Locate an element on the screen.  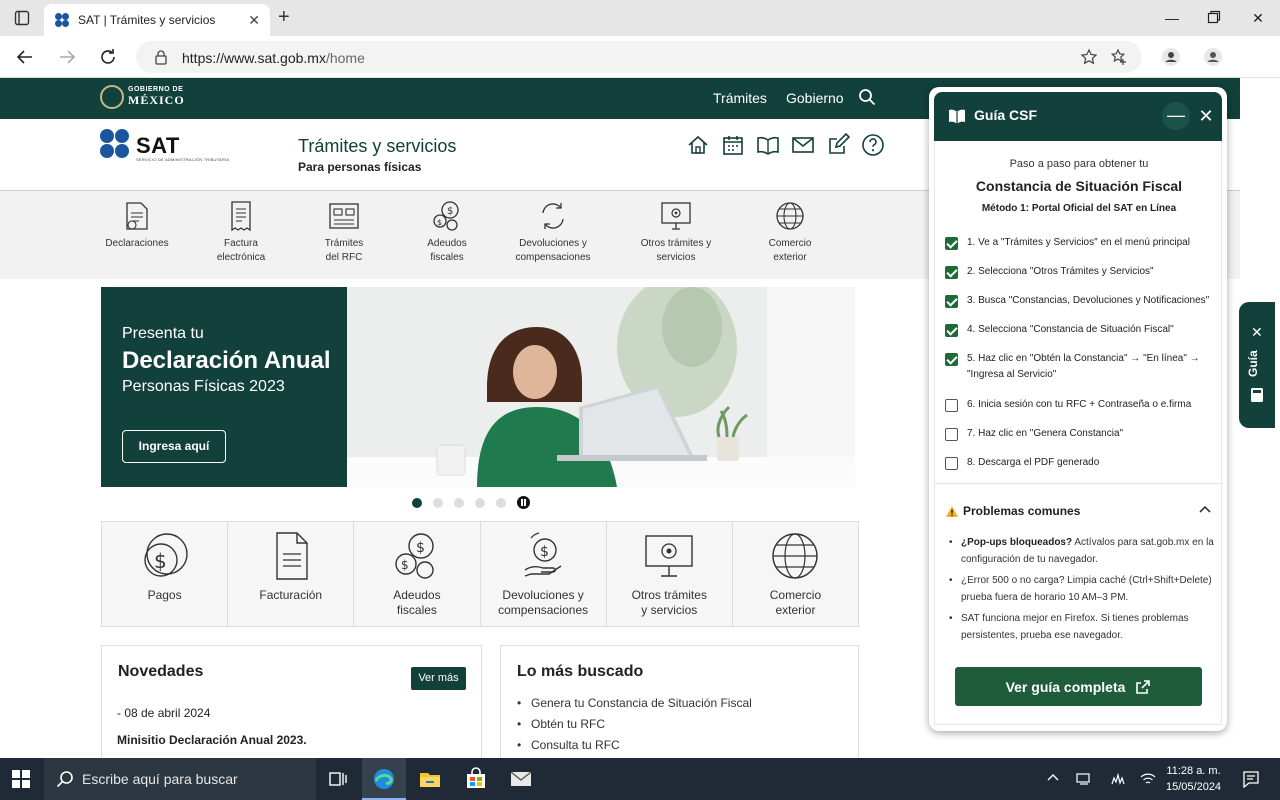
side-tab-close-icon: ✕ is located at coordinates (1257, 332).